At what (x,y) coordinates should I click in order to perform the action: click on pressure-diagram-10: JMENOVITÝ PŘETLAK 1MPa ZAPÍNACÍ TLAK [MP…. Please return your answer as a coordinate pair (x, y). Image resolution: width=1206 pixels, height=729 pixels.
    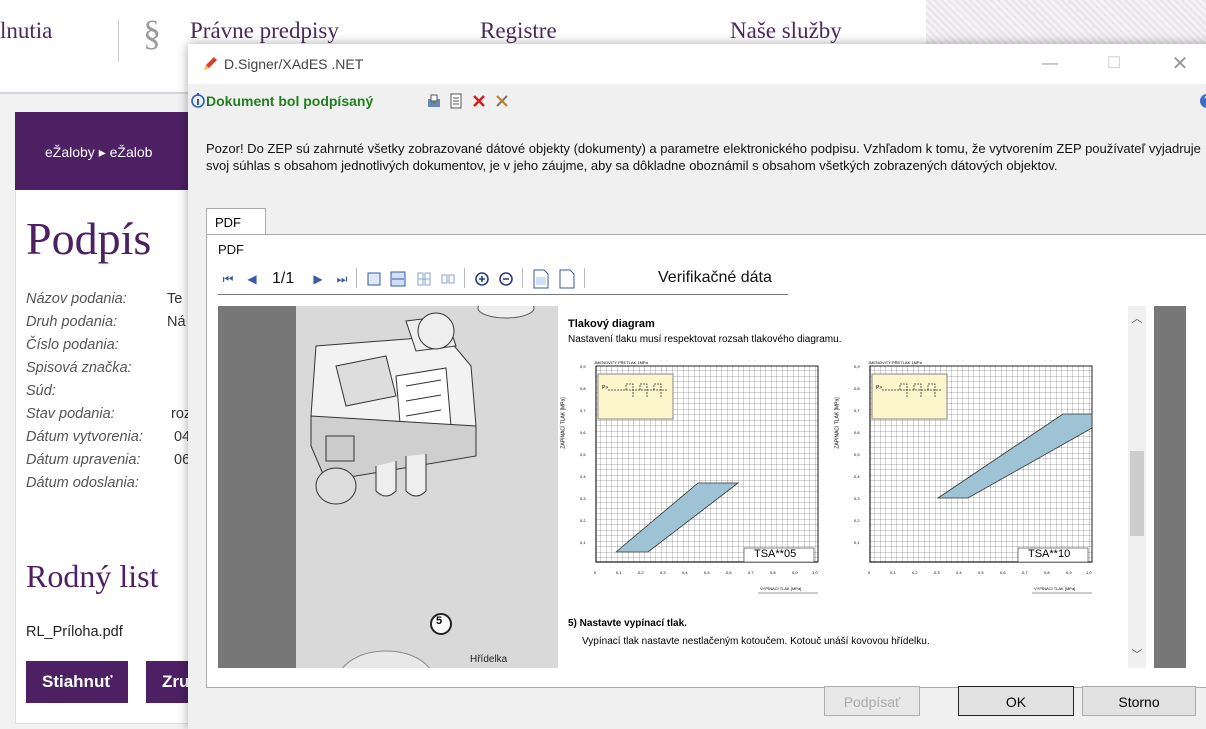
    Looking at the image, I should click on (968, 485).